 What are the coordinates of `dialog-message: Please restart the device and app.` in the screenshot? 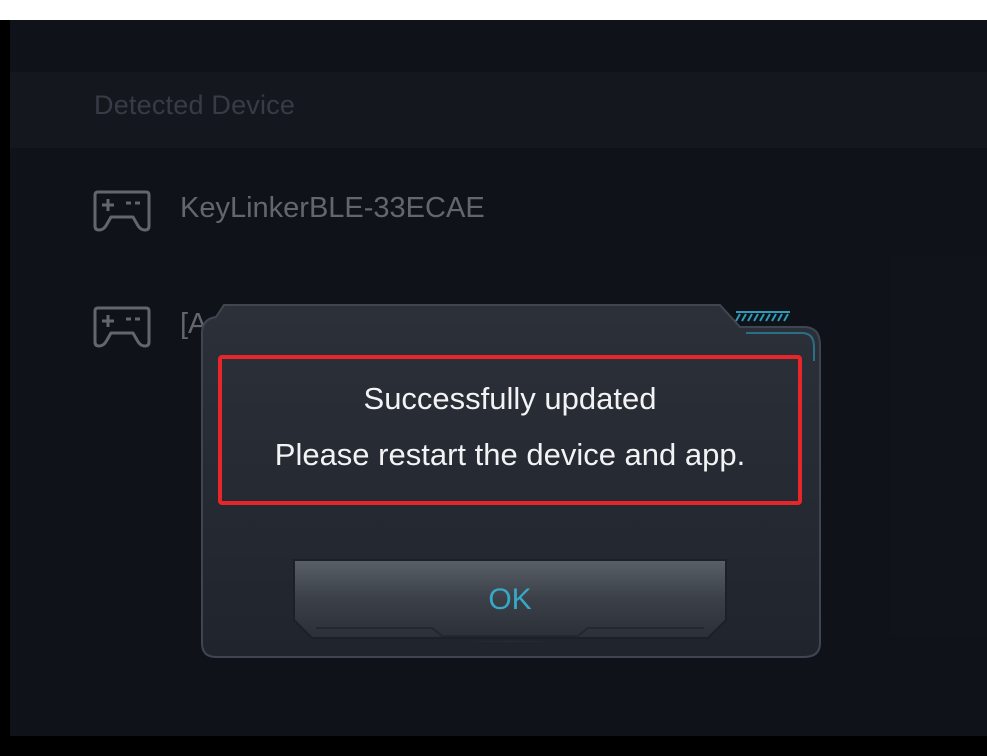 It's located at (510, 454).